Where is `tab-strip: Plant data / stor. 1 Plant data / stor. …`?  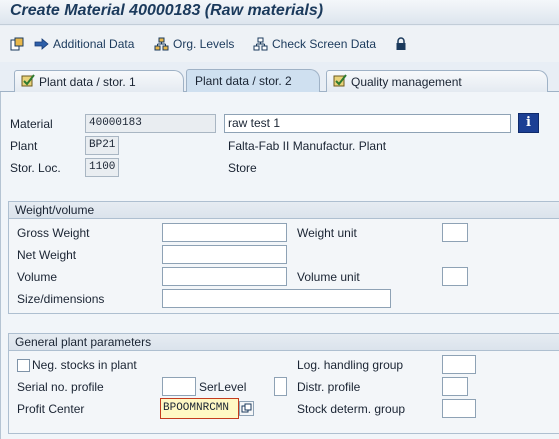 tab-strip: Plant data / stor. 1 Plant data / stor. … is located at coordinates (279, 78).